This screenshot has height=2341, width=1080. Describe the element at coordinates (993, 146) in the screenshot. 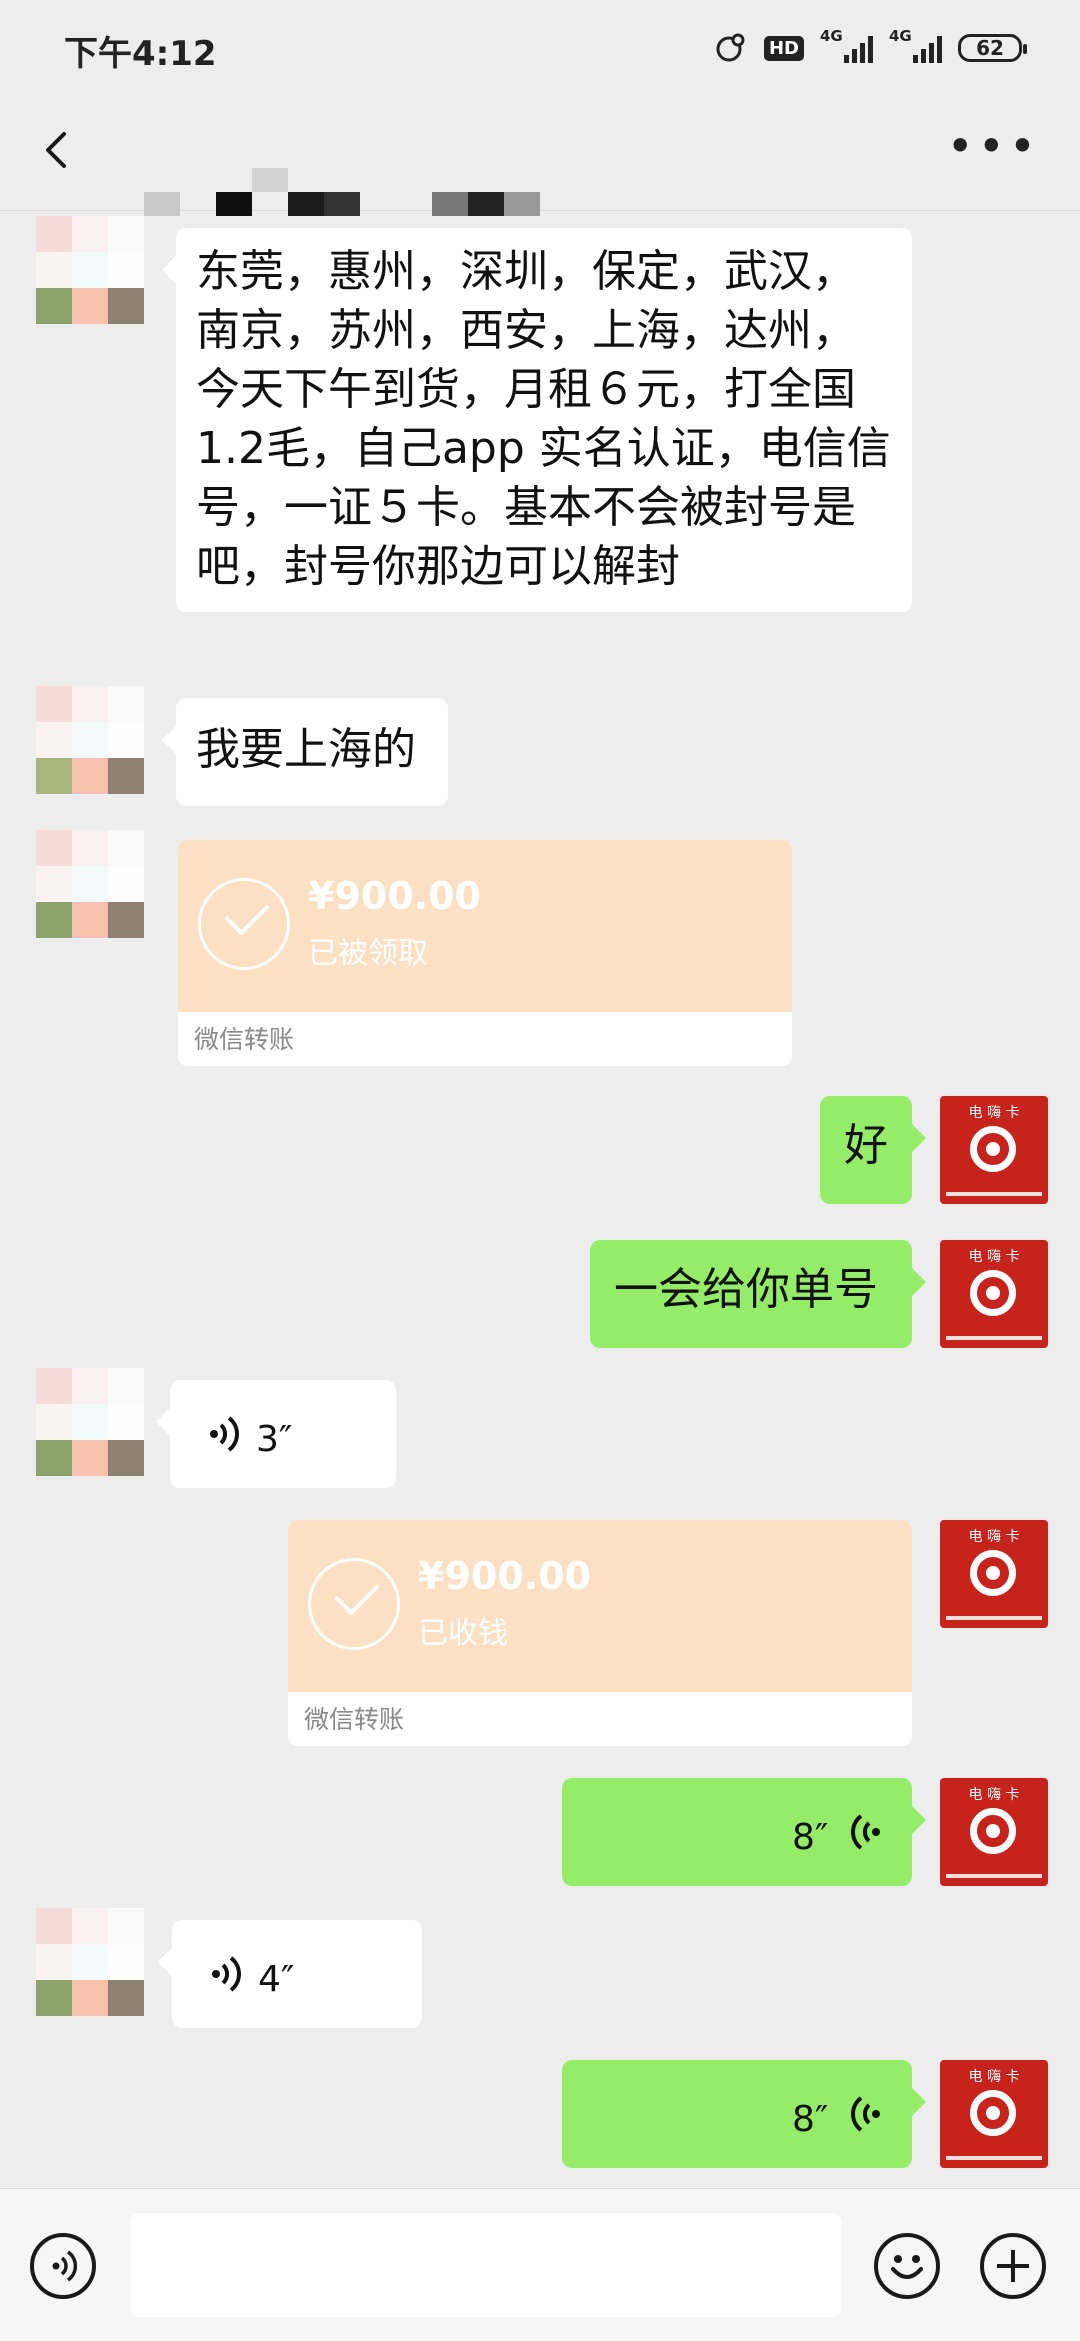

I see `more-icon: •••` at that location.